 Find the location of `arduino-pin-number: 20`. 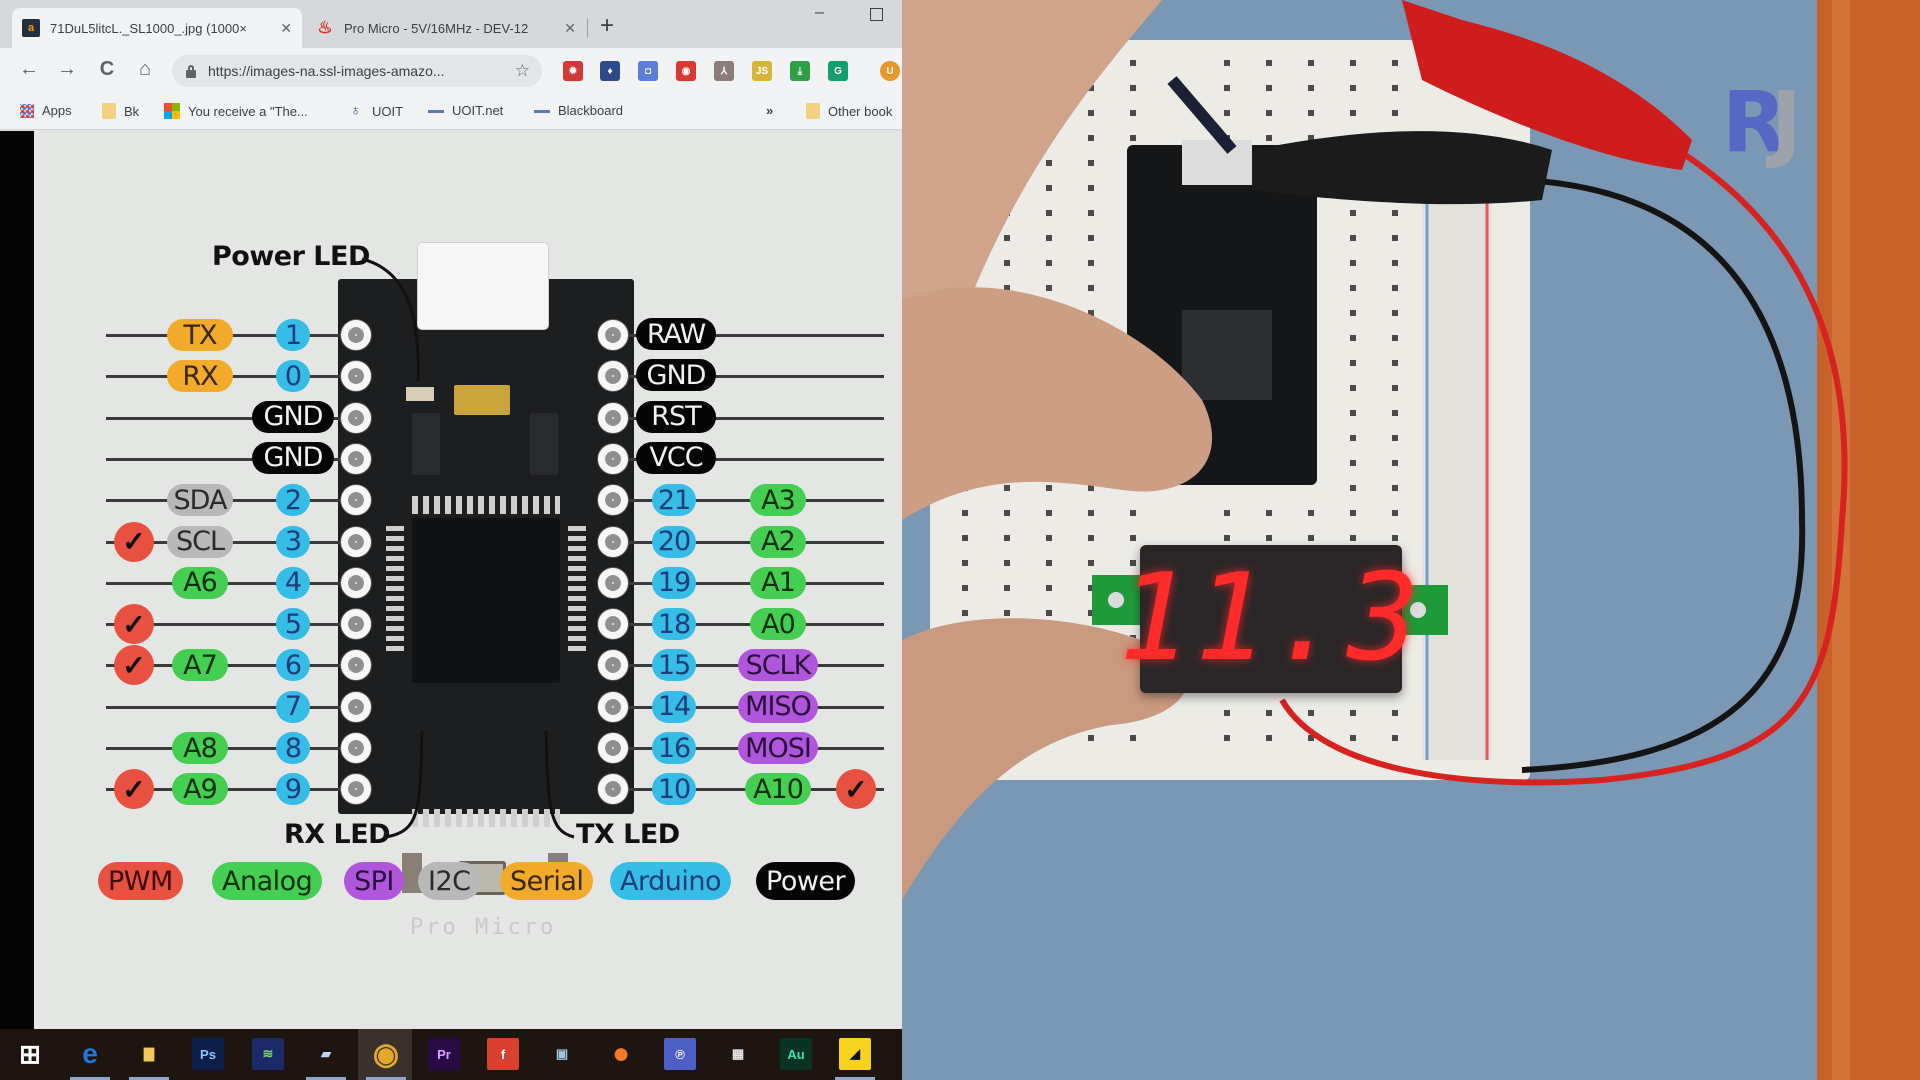

arduino-pin-number: 20 is located at coordinates (674, 541).